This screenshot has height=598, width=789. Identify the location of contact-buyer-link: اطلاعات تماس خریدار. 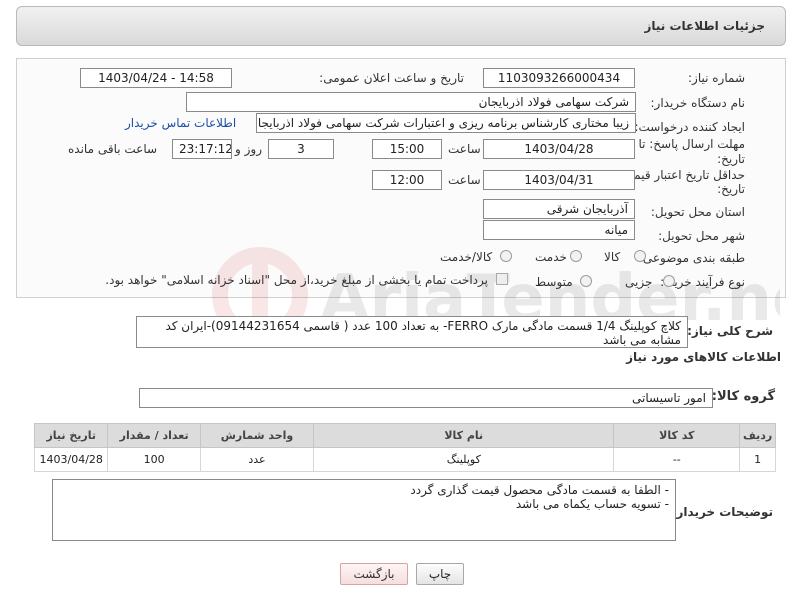
(180, 123).